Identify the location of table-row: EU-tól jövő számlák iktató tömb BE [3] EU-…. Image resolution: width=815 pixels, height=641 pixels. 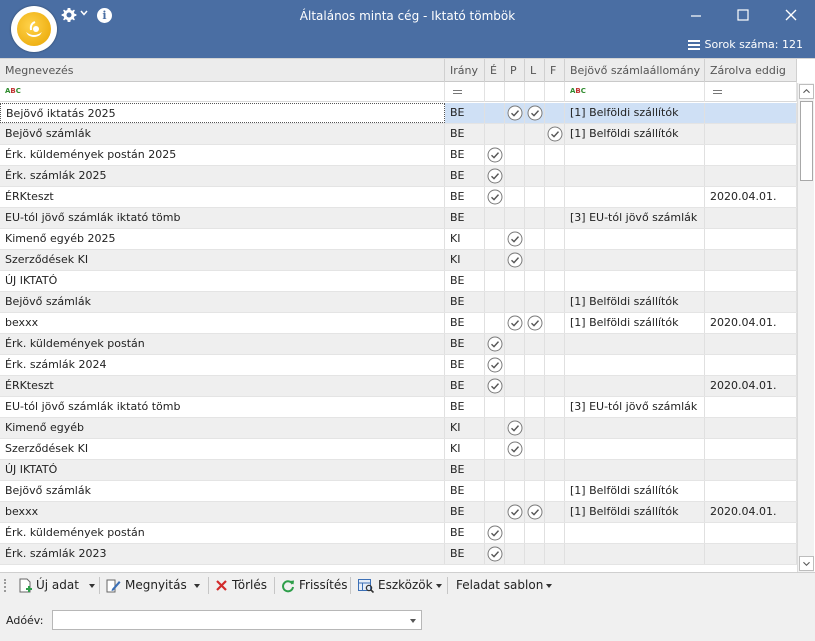
(398, 218).